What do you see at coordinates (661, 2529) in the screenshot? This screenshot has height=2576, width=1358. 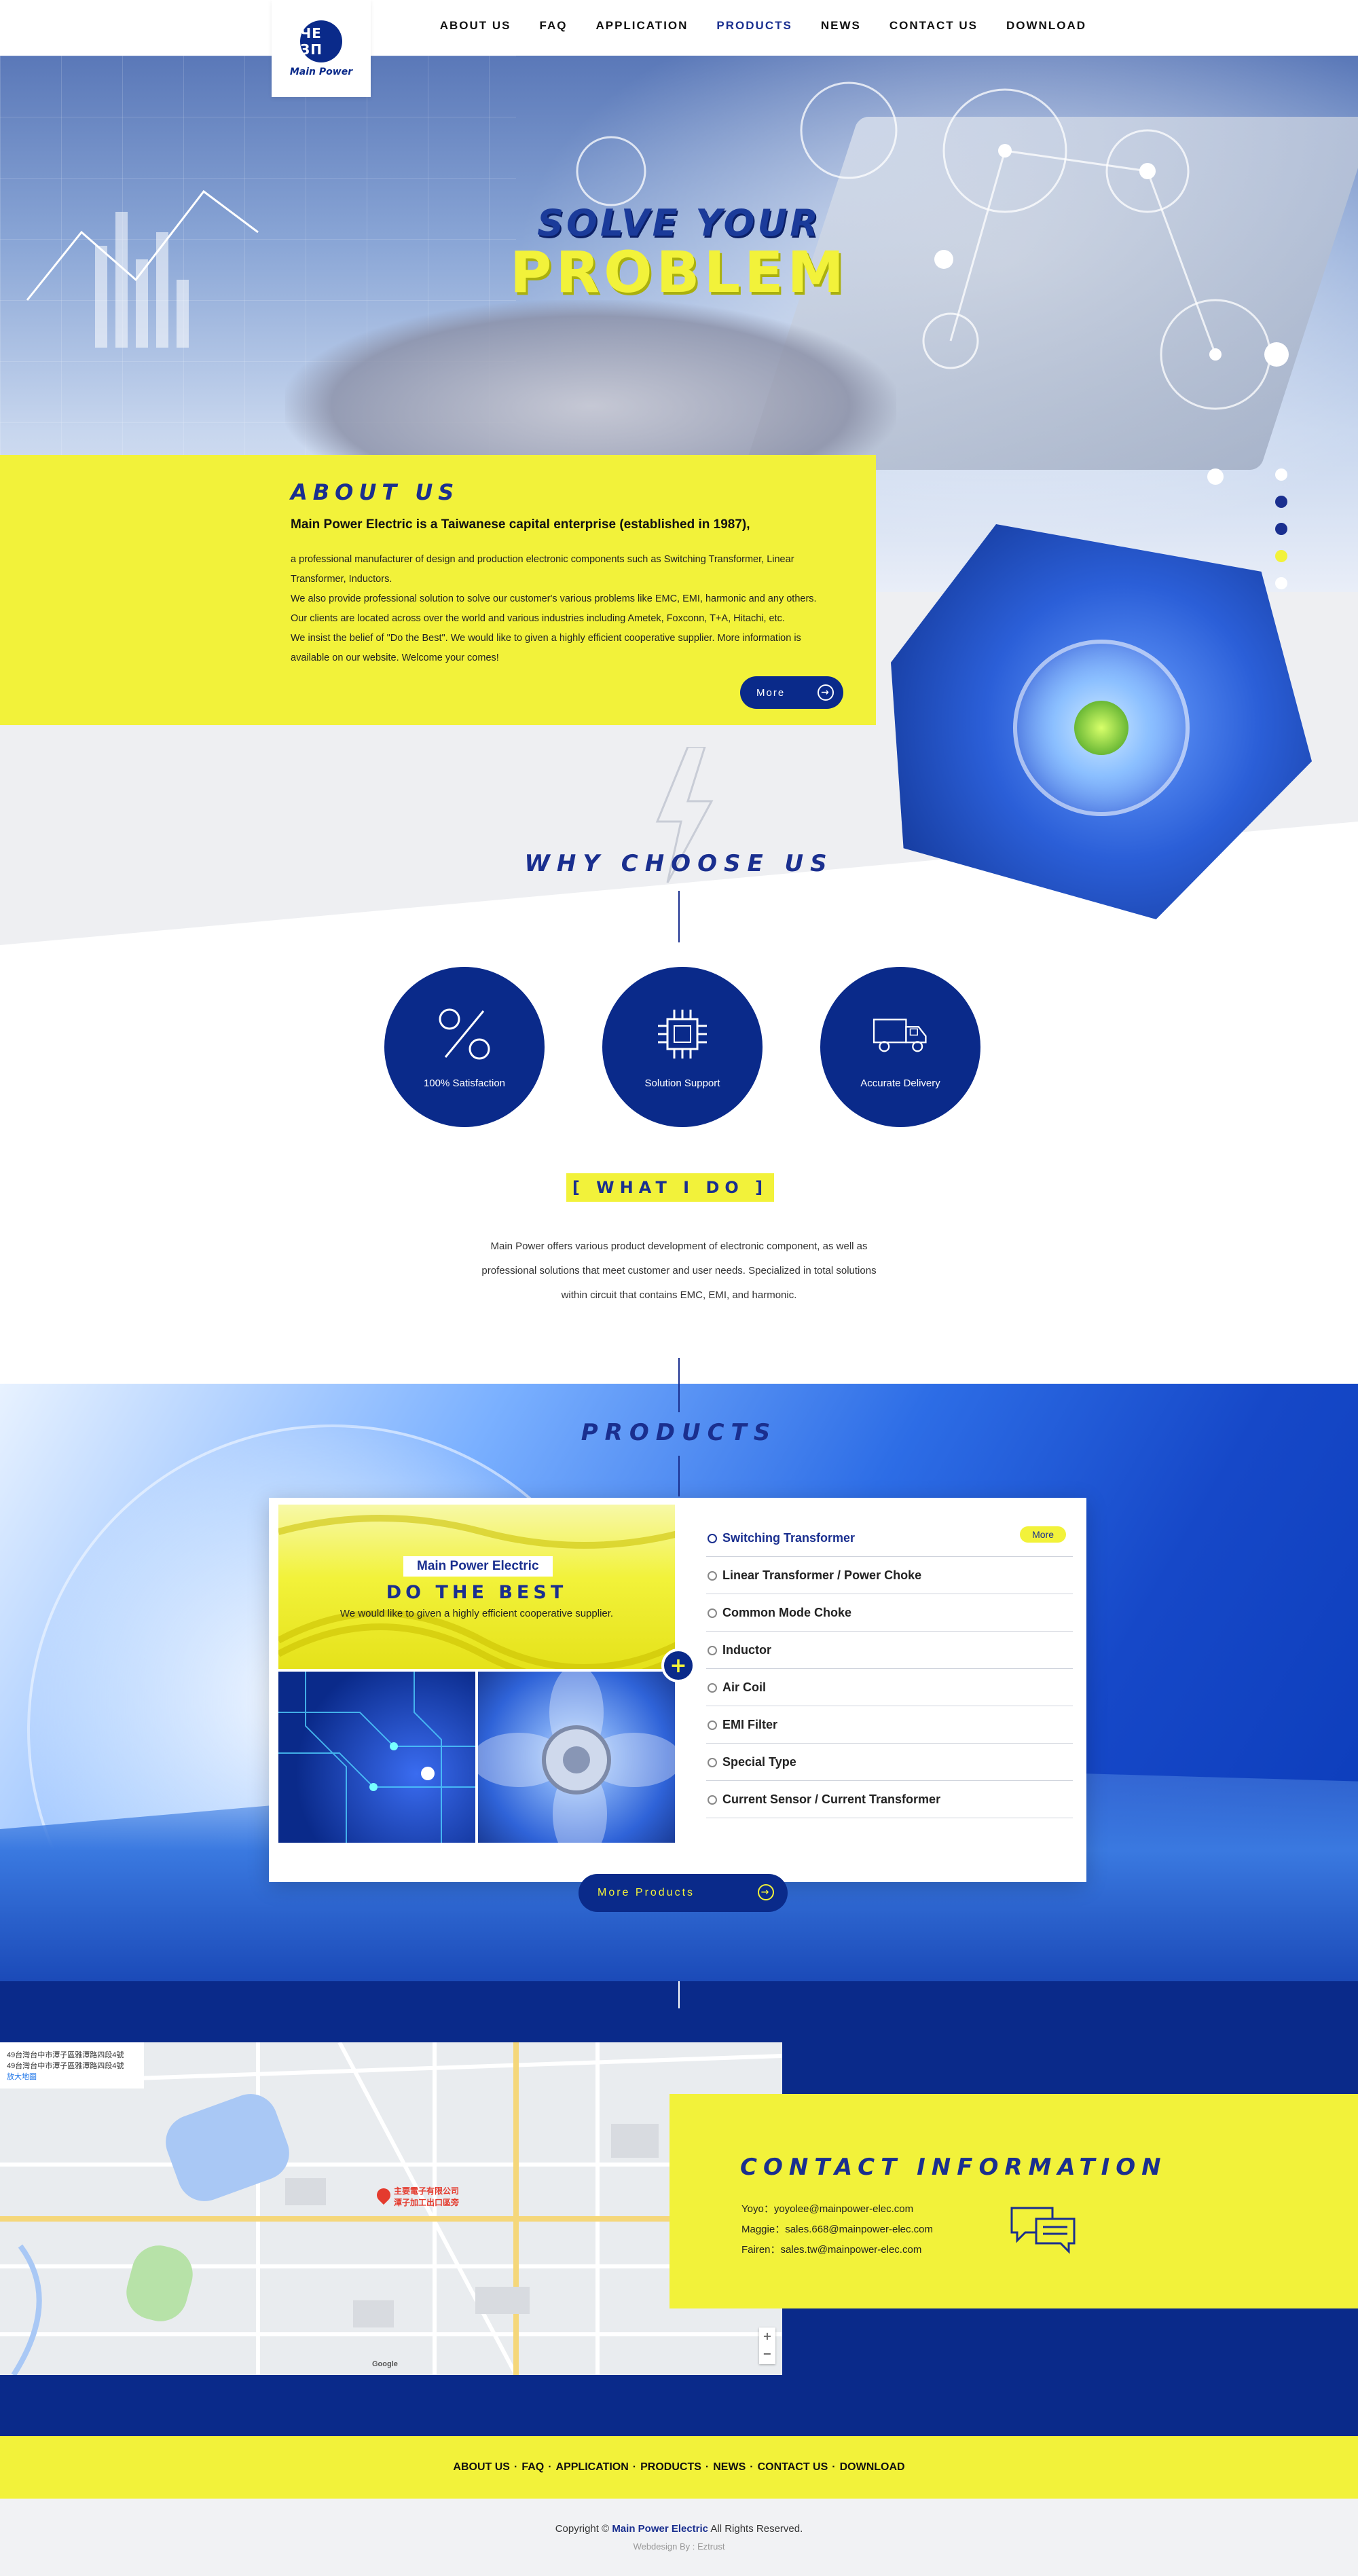 I see `copyright-brand: Main Power Electric` at bounding box center [661, 2529].